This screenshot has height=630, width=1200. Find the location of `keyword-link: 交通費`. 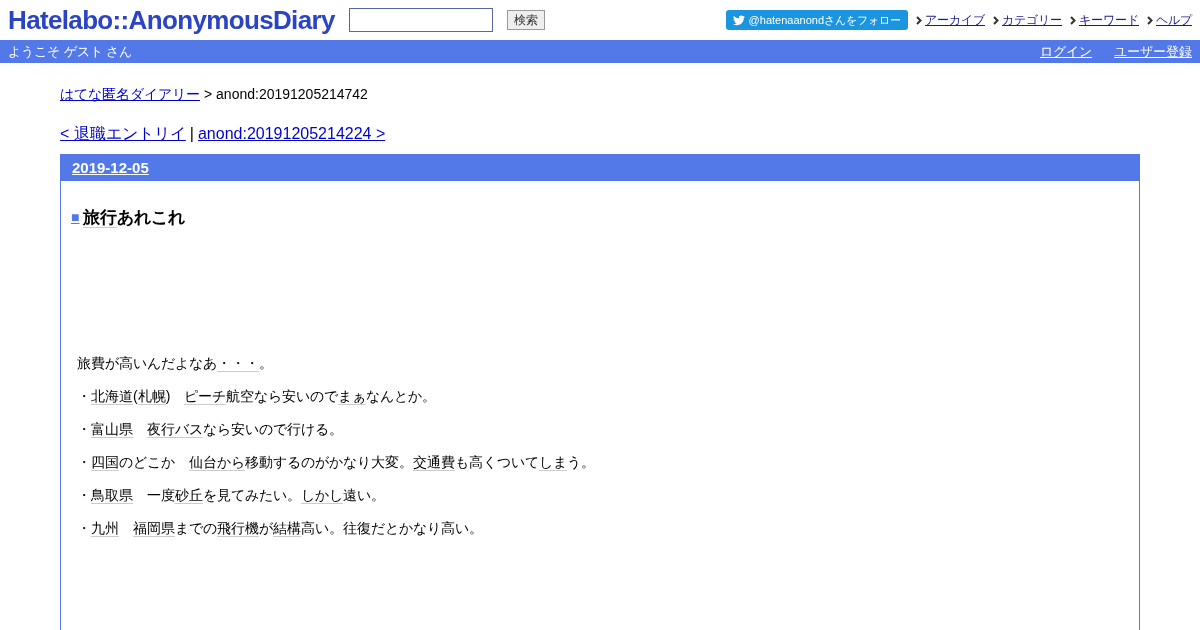

keyword-link: 交通費 is located at coordinates (434, 462).